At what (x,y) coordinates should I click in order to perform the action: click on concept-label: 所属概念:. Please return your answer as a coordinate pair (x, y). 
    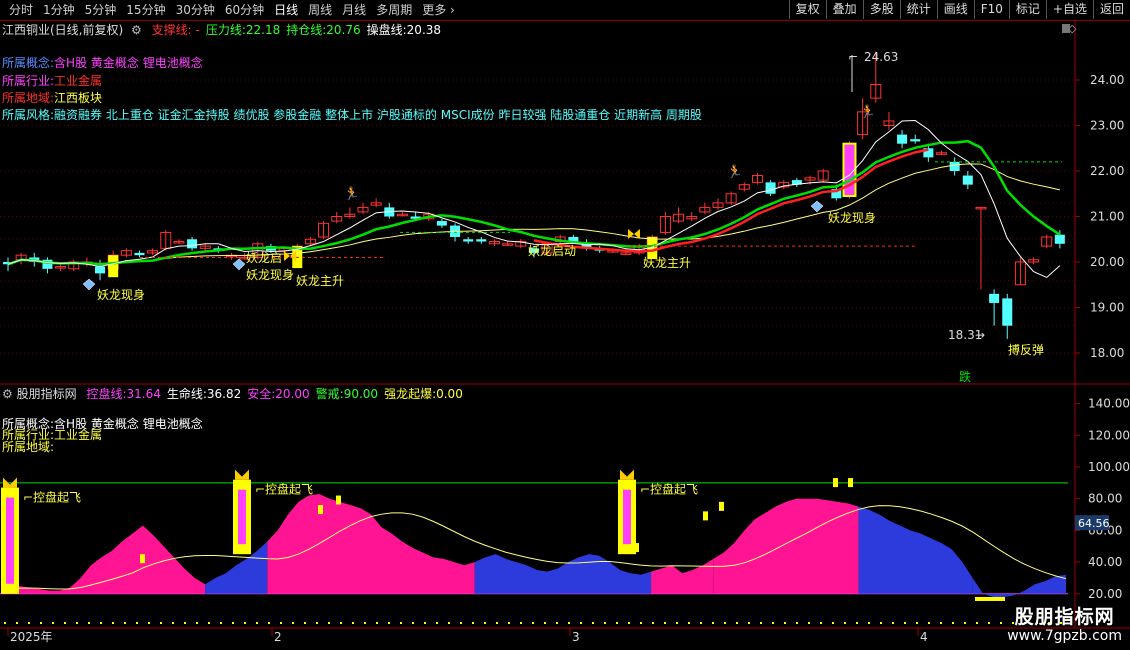
    Looking at the image, I should click on (28, 63).